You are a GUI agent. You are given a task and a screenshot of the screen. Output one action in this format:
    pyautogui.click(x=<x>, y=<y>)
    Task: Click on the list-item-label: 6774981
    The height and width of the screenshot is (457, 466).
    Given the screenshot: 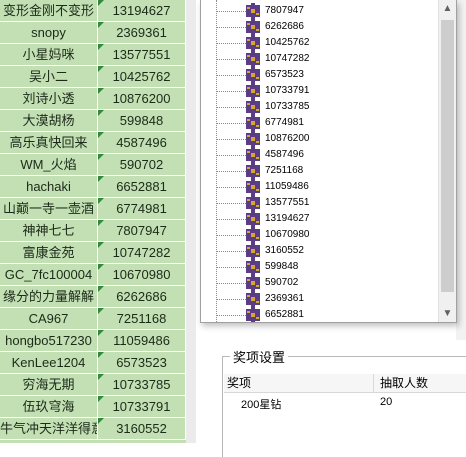 What is the action you would take?
    pyautogui.click(x=284, y=122)
    